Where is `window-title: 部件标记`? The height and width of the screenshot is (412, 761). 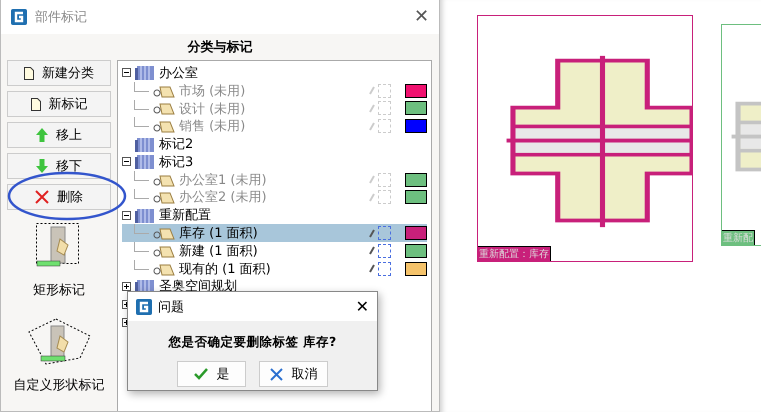 window-title: 部件标记 is located at coordinates (61, 17).